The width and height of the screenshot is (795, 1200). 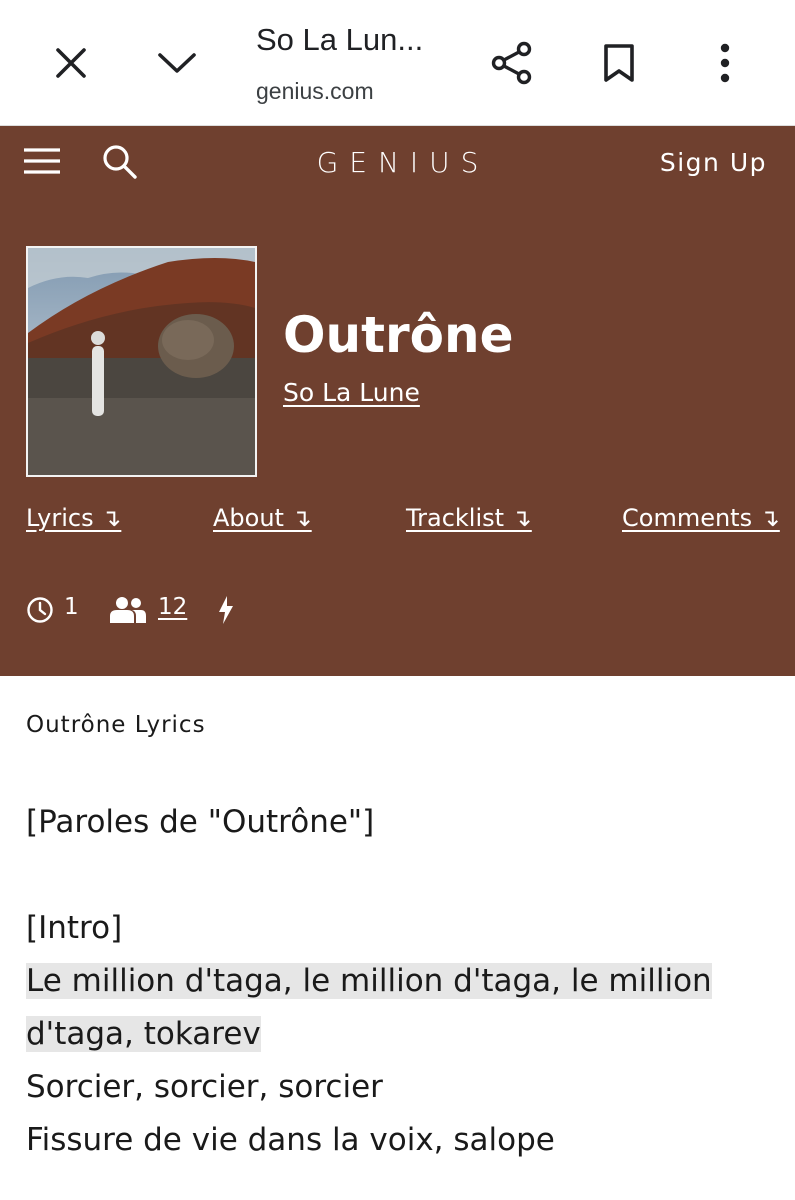 I want to click on bookmark-icon, so click(x=619, y=63).